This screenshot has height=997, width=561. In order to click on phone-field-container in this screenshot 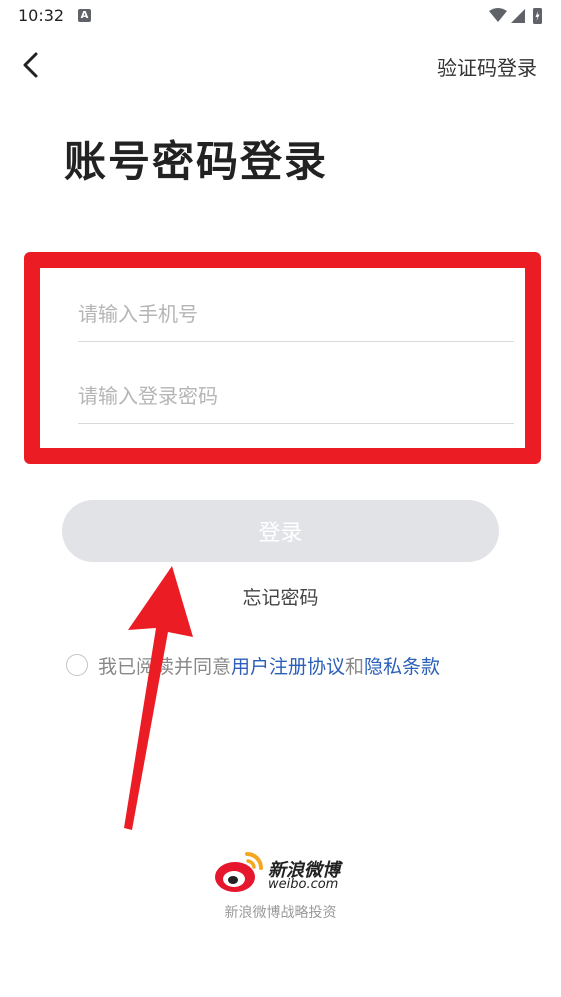, I will do `click(296, 314)`.